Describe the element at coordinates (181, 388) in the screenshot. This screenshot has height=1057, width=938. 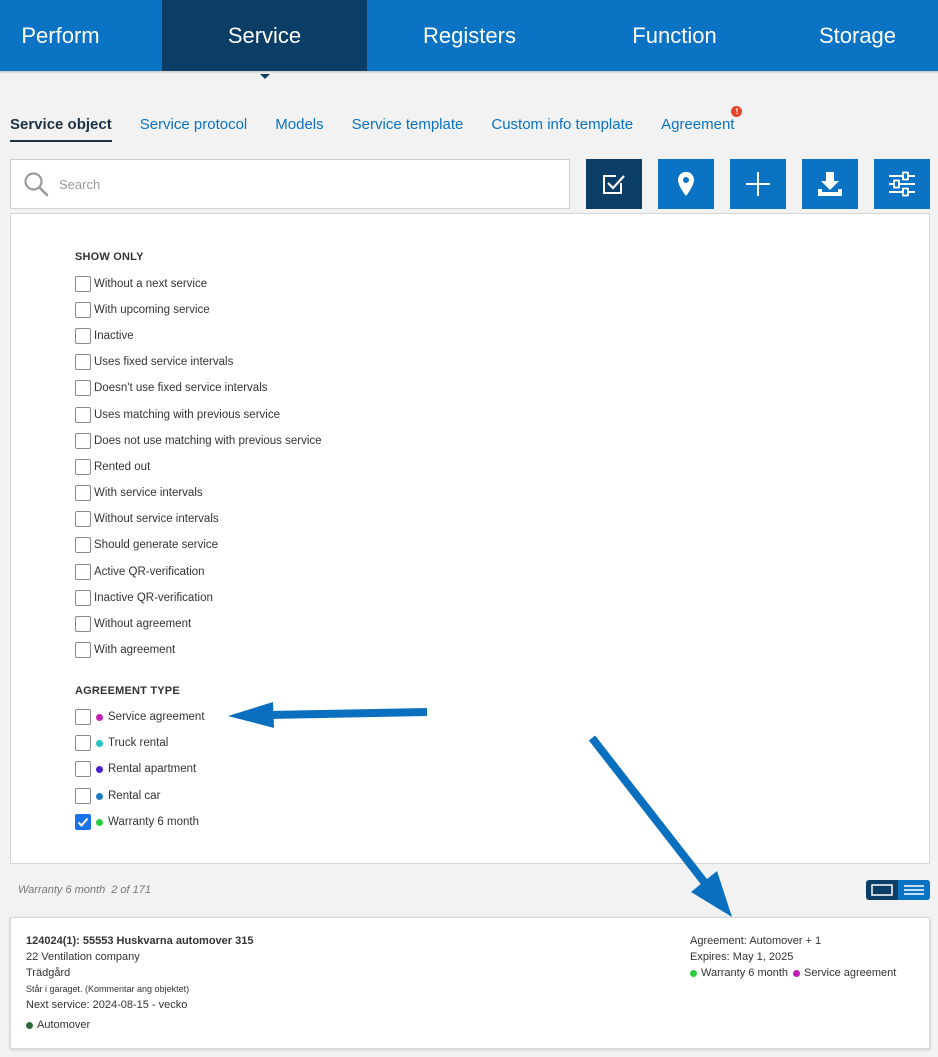
I see `filter-label: Doesn't use fixed service intervals` at that location.